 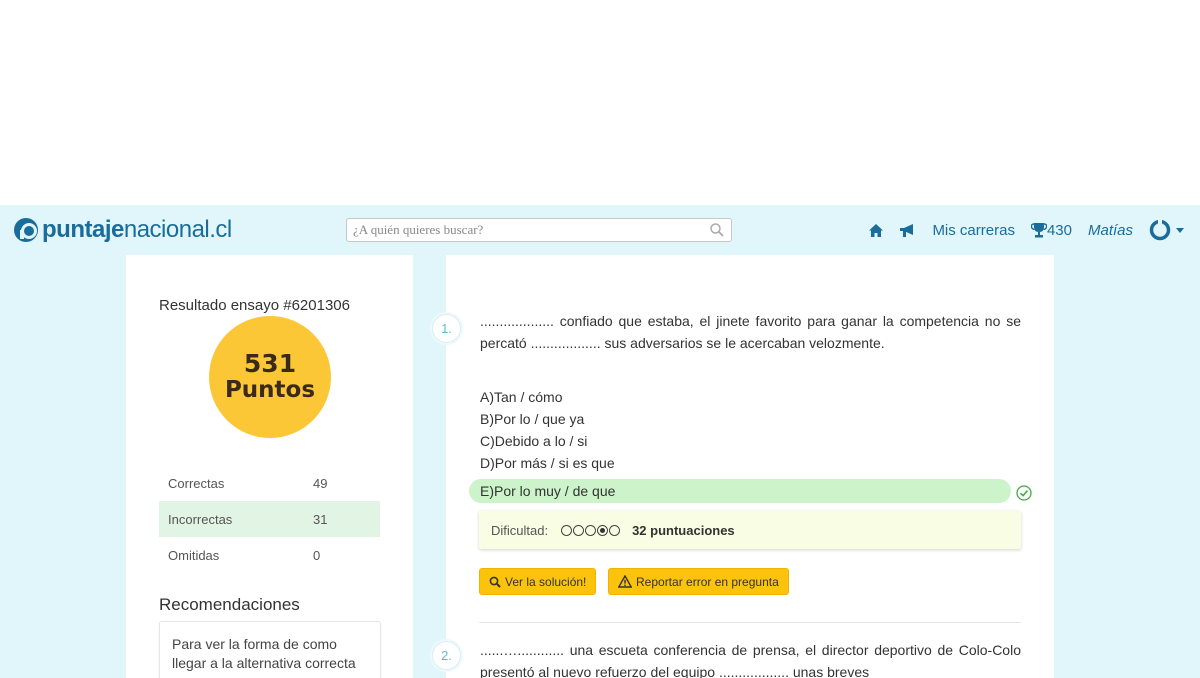 I want to click on report-error-button: Reportar error en pregunta, so click(x=698, y=581).